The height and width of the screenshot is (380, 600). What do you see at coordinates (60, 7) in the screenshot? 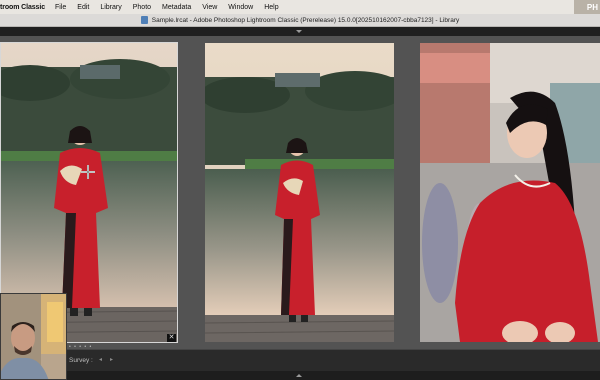
I see `menu-file: File` at bounding box center [60, 7].